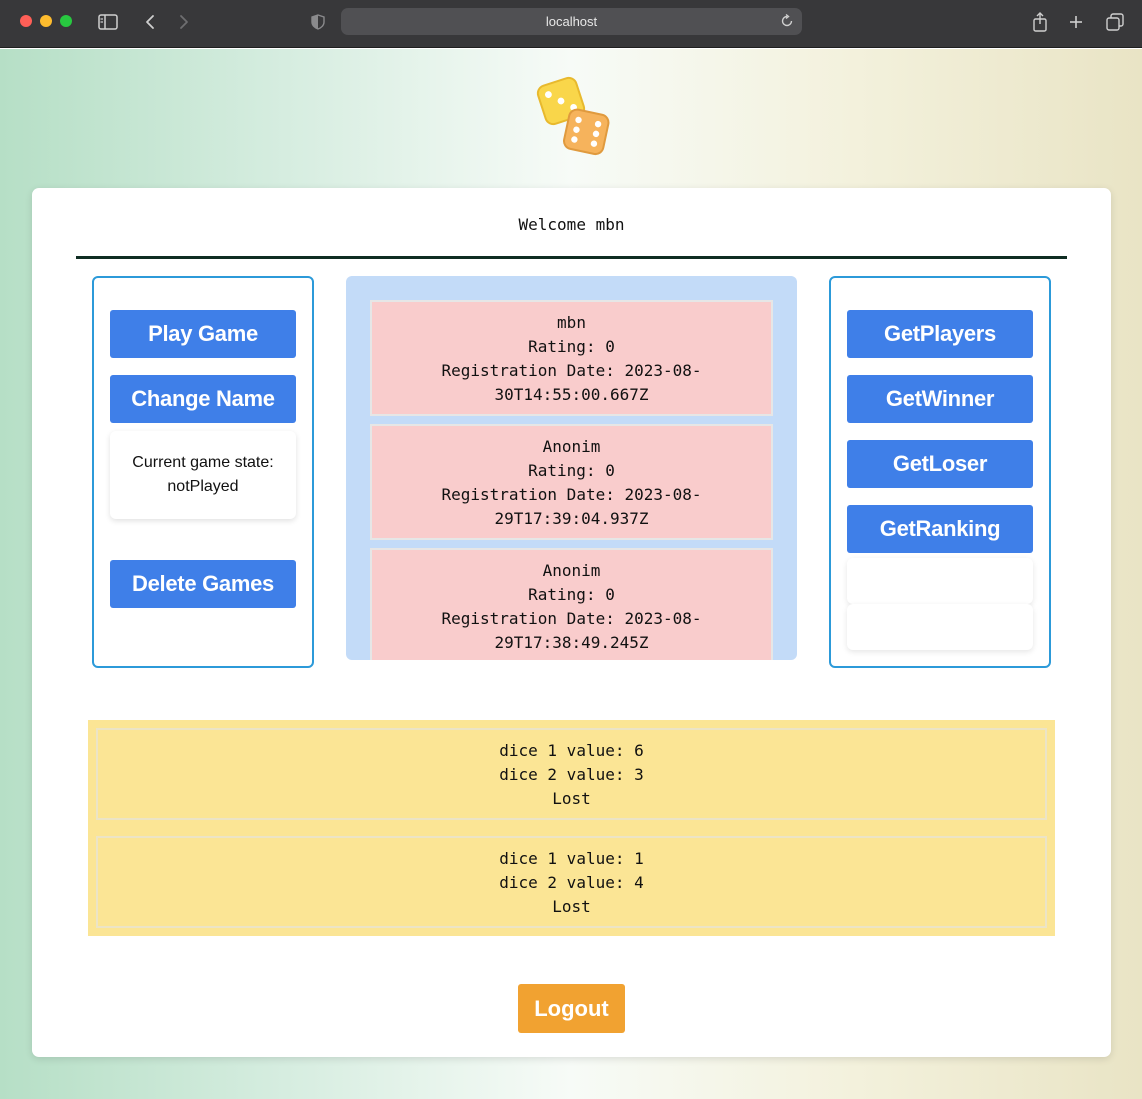 This screenshot has height=1099, width=1142. I want to click on get-players-button: GetPlayers, so click(940, 334).